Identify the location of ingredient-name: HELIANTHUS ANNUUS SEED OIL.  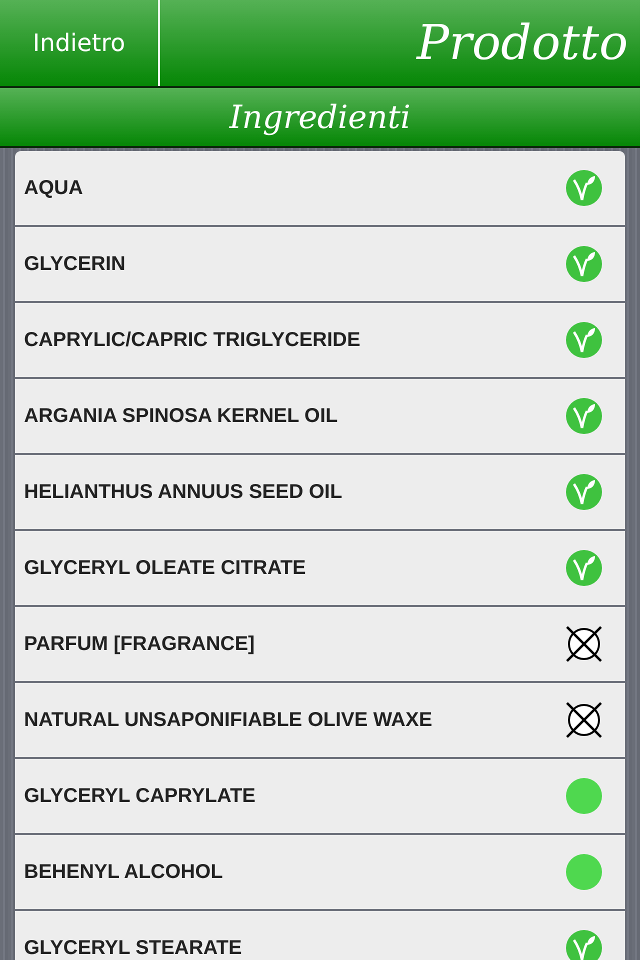
(184, 492).